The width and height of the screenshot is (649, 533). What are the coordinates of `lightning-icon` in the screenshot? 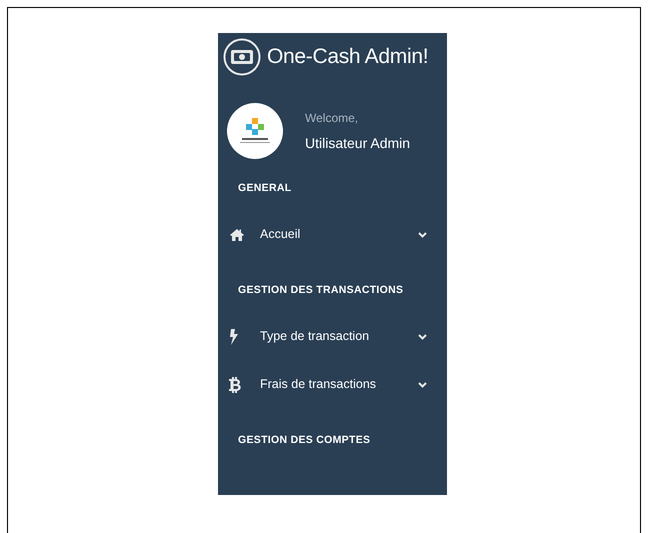 It's located at (234, 336).